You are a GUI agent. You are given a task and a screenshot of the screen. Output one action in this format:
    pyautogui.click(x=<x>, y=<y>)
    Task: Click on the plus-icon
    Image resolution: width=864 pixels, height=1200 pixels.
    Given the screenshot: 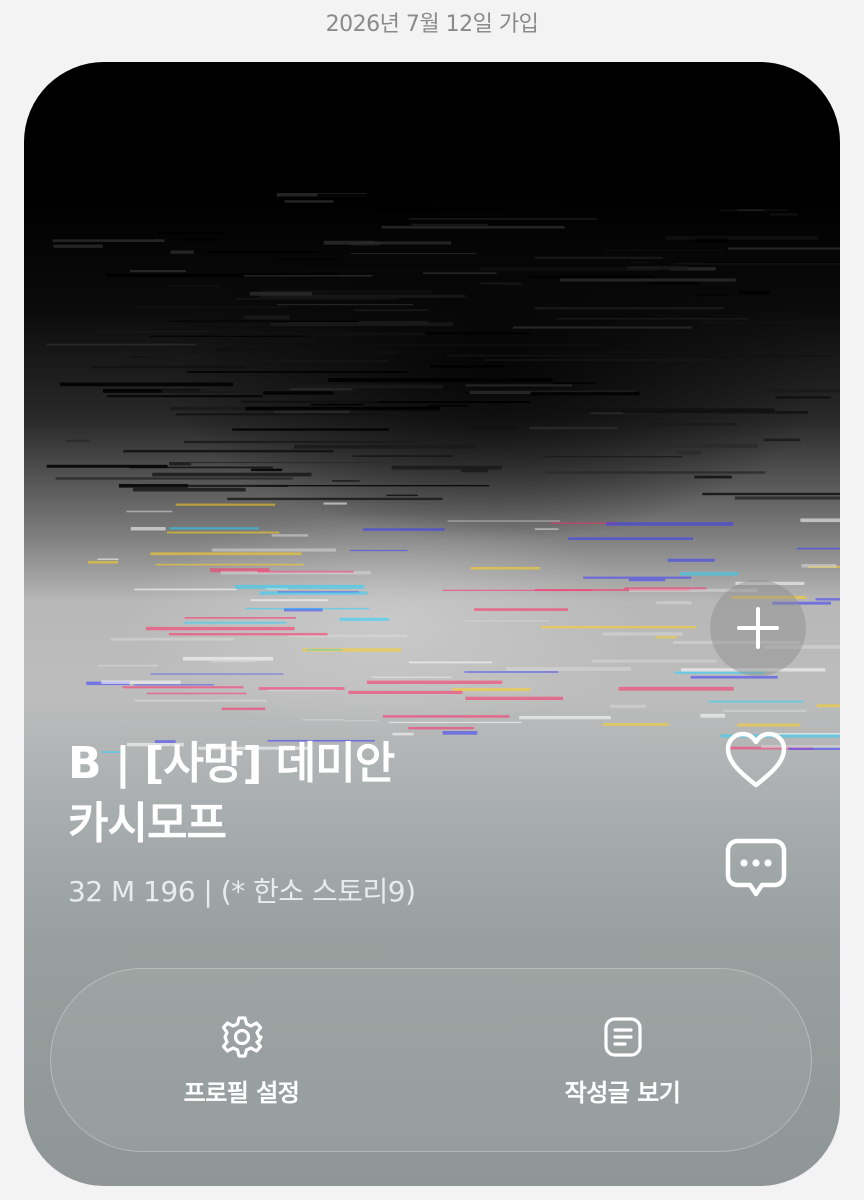 What is the action you would take?
    pyautogui.click(x=758, y=628)
    